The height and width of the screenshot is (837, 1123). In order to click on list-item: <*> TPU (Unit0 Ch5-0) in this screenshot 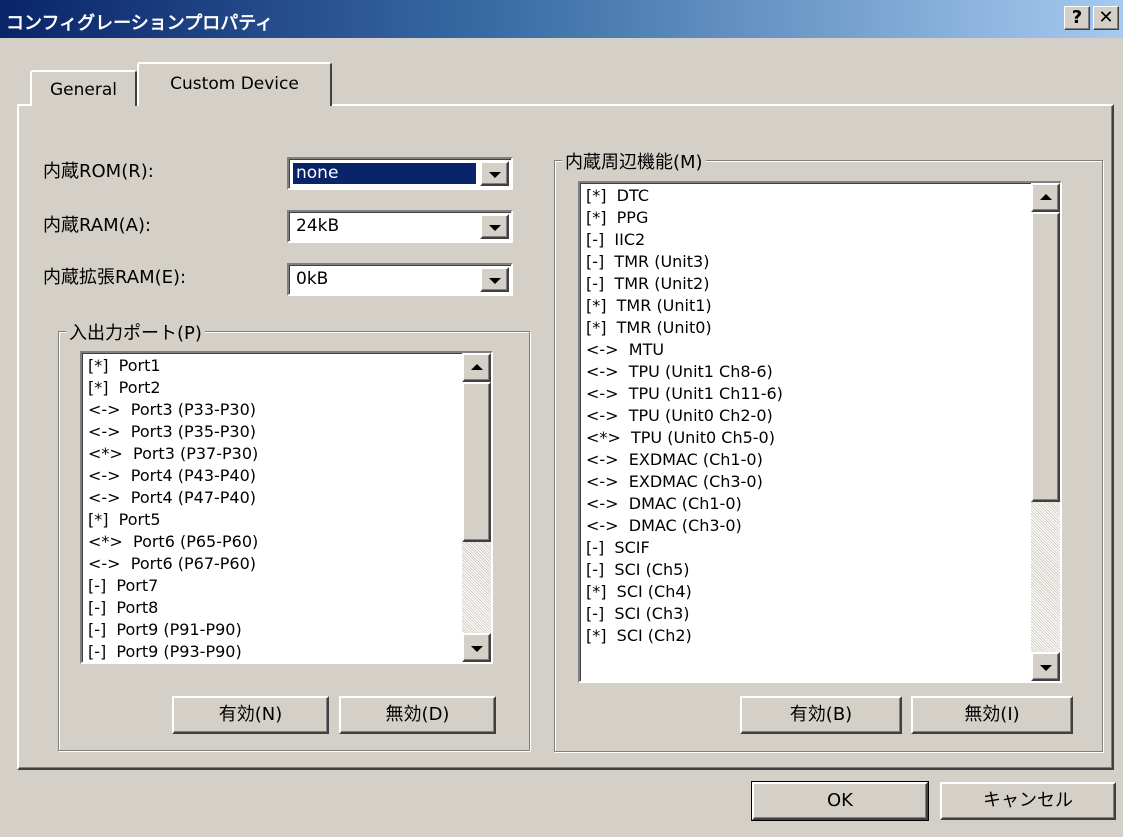, I will do `click(806, 438)`.